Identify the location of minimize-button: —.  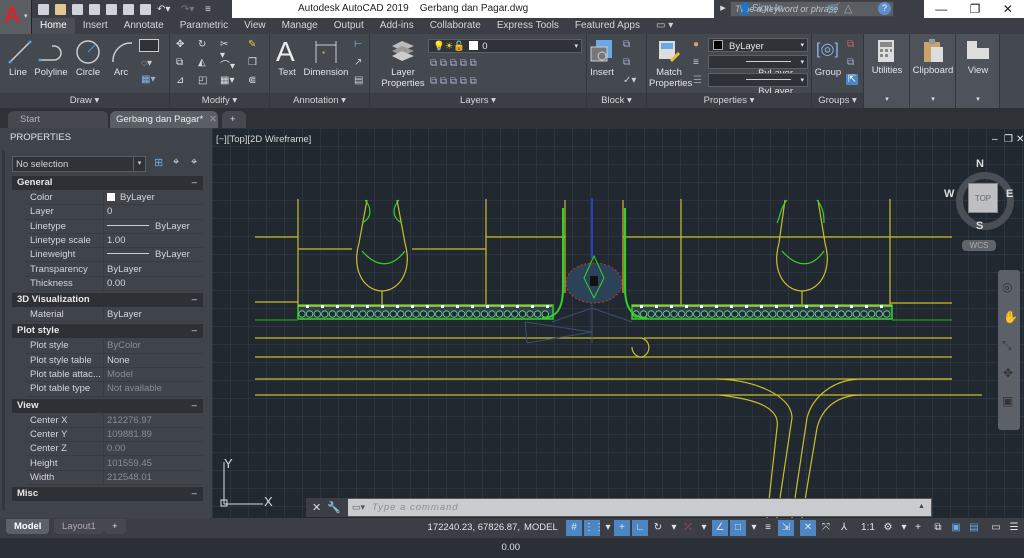
(941, 9).